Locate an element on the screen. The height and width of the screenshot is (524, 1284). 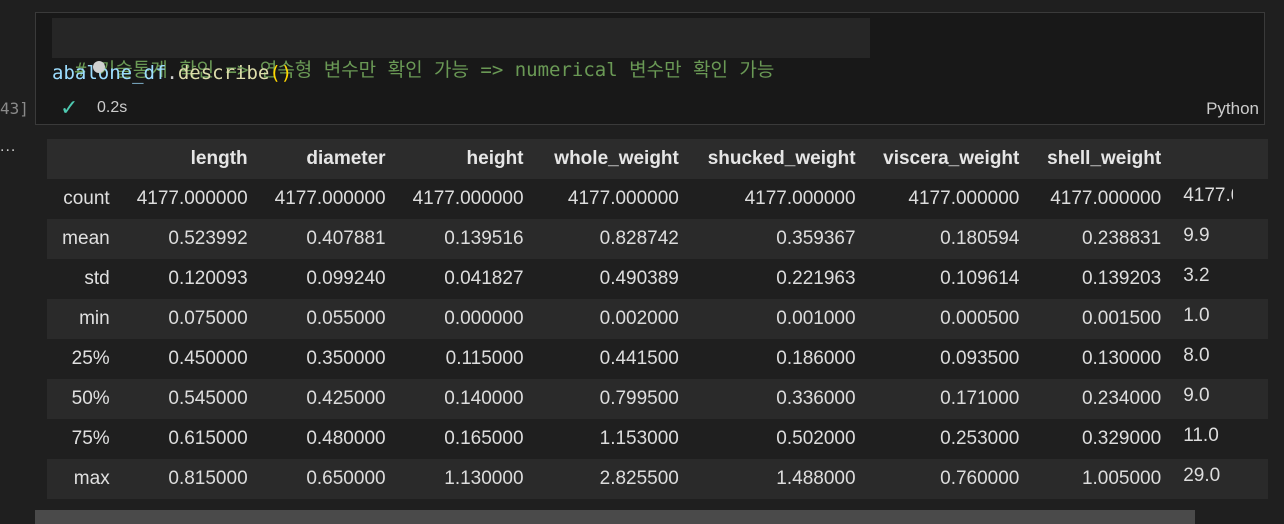
table-cell: 0.502000 is located at coordinates (816, 438).